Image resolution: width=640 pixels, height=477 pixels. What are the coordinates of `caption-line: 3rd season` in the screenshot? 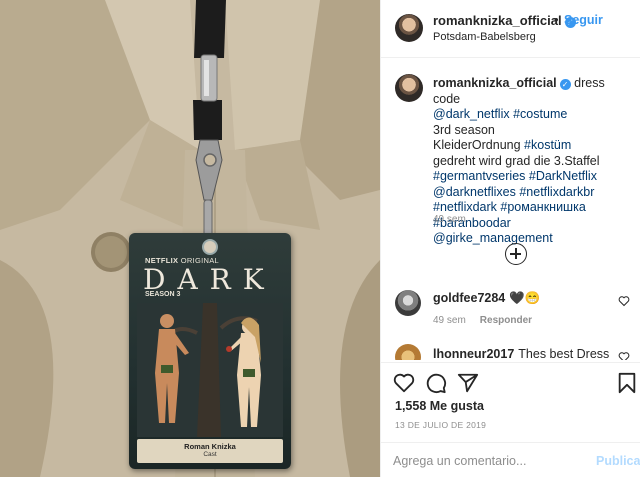 It's located at (464, 129).